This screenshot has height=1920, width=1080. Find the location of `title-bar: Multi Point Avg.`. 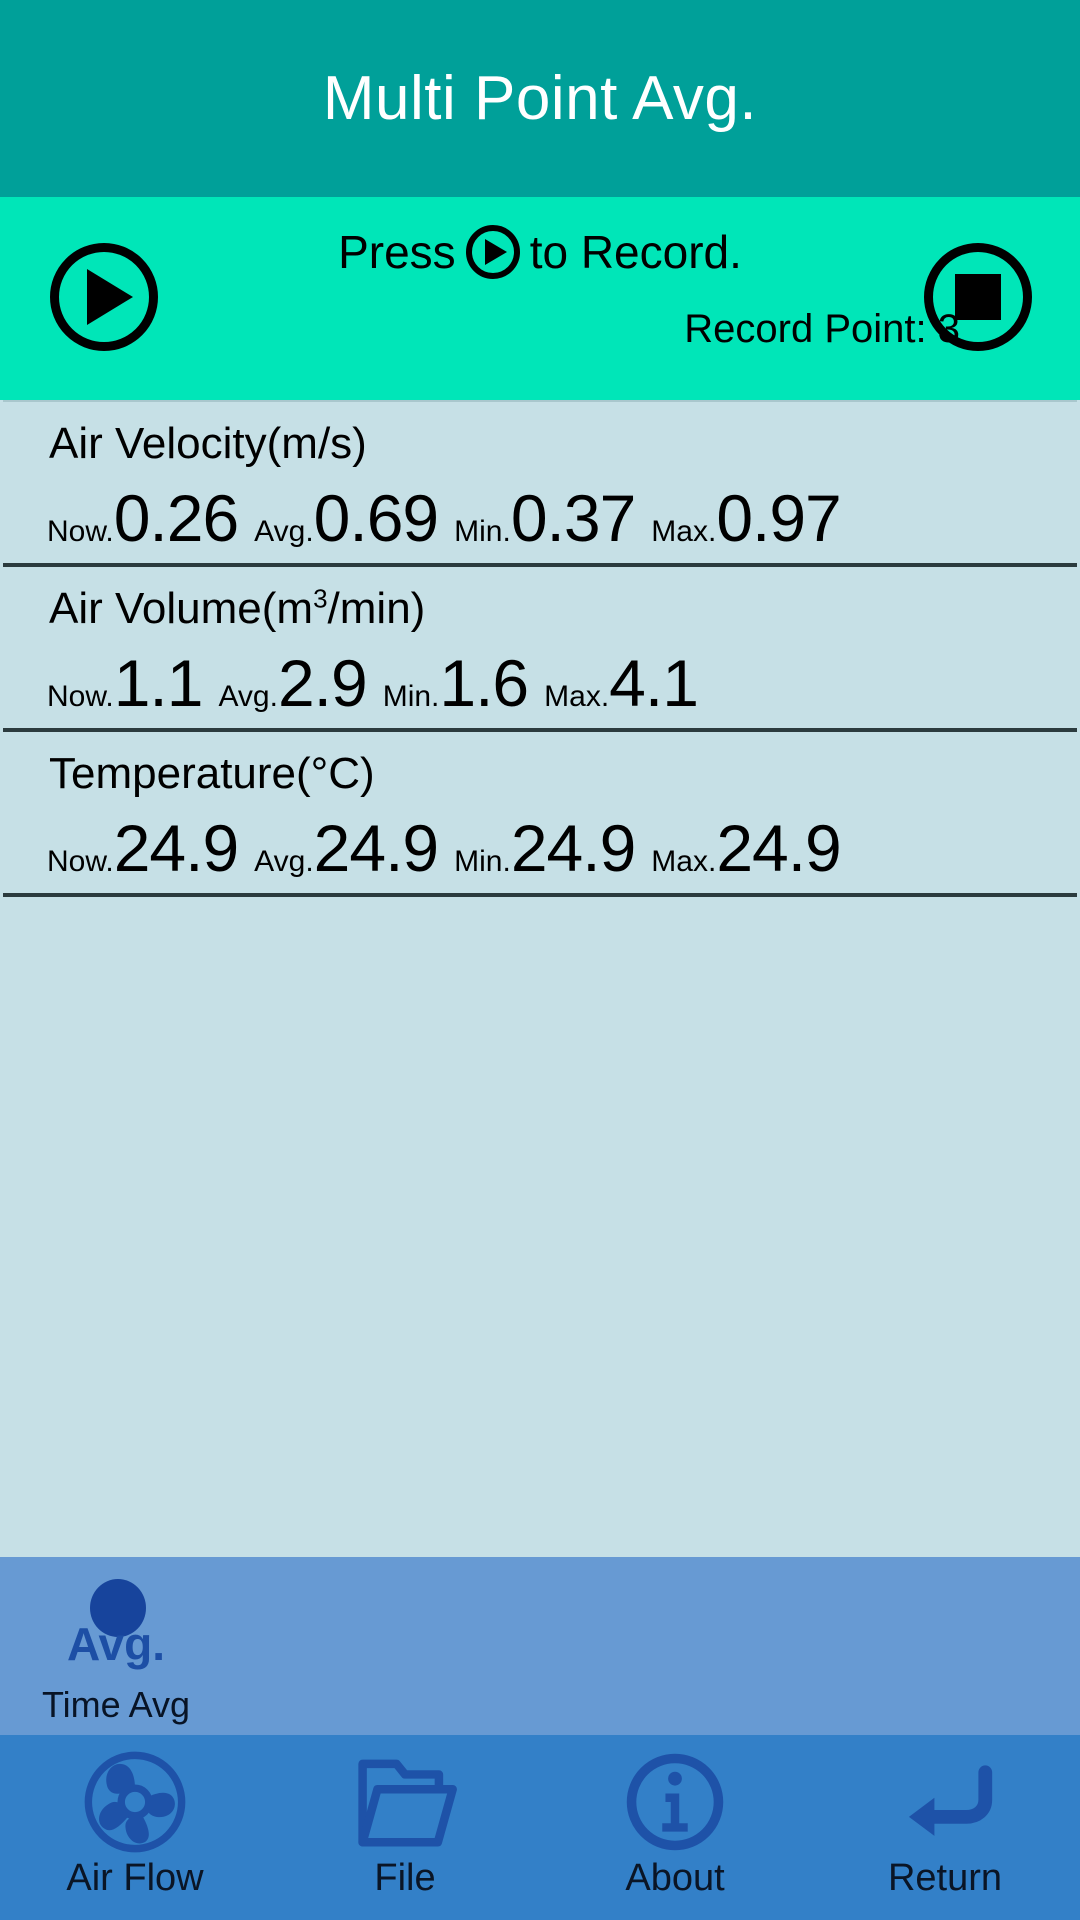

title-bar: Multi Point Avg. is located at coordinates (540, 98).